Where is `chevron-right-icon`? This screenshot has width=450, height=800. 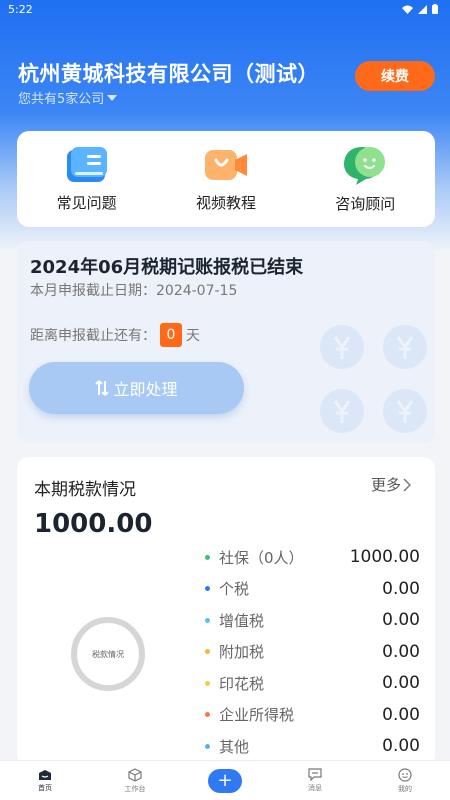
chevron-right-icon is located at coordinates (407, 484).